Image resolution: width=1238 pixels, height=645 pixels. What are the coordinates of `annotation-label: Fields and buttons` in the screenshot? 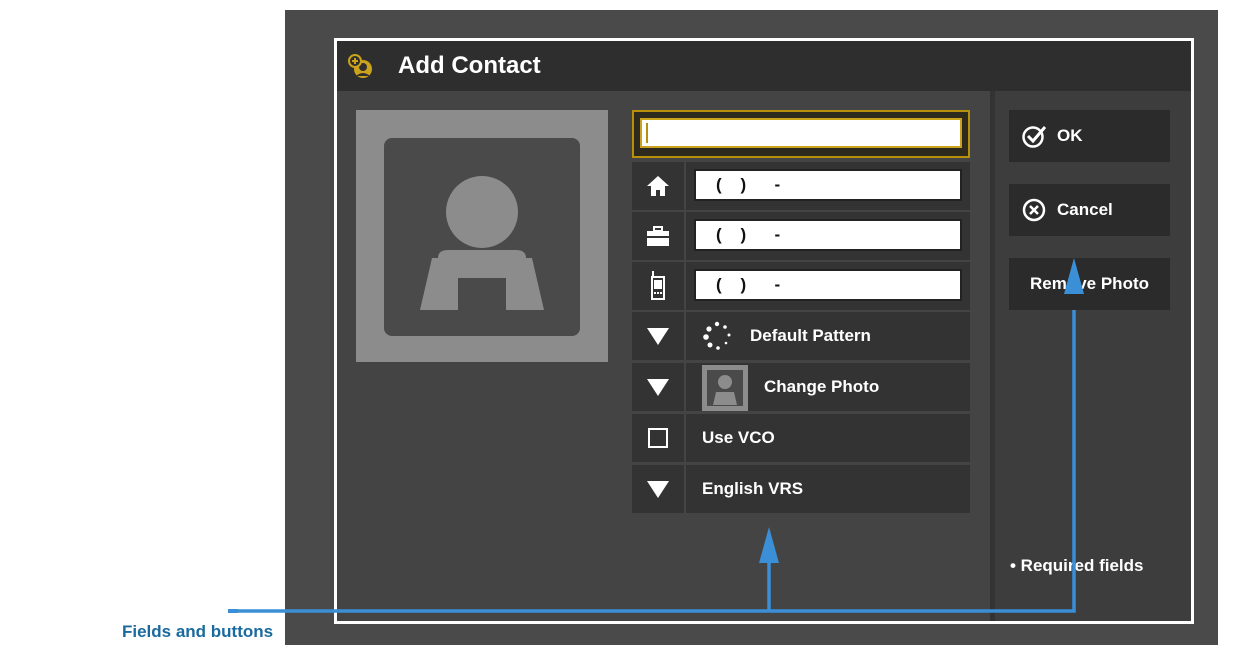 It's located at (198, 631).